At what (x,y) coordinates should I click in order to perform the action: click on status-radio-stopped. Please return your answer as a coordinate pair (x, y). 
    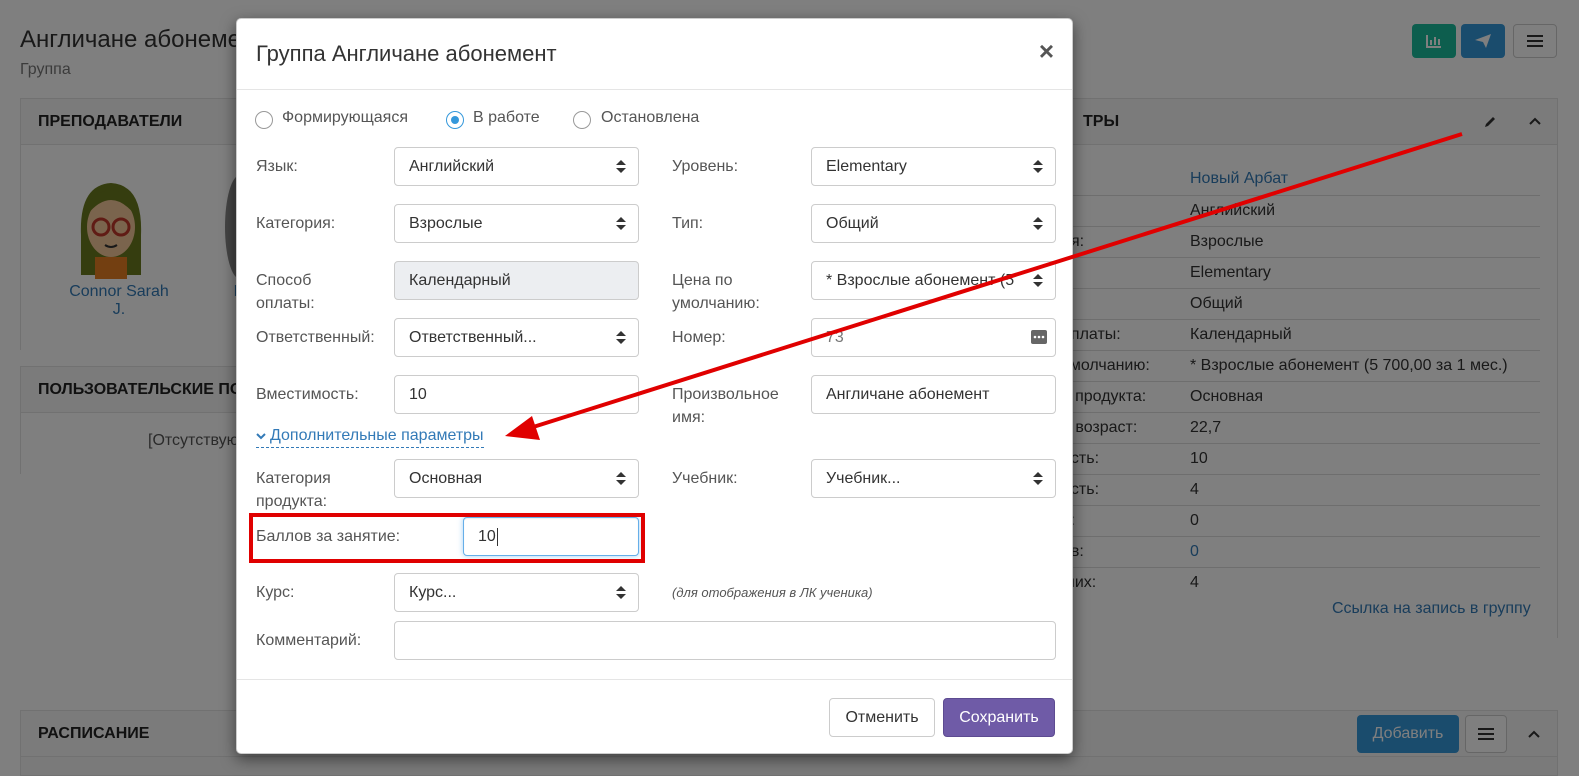
    Looking at the image, I should click on (582, 120).